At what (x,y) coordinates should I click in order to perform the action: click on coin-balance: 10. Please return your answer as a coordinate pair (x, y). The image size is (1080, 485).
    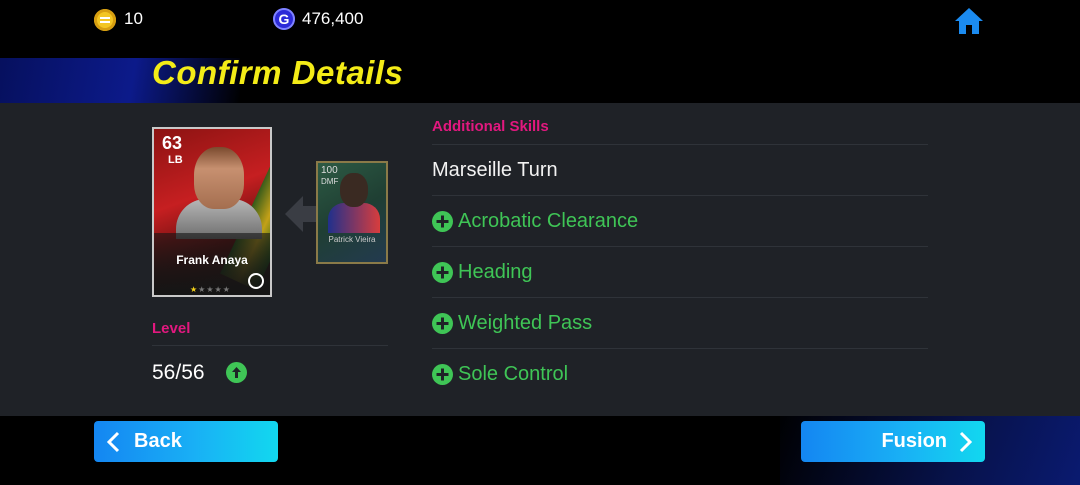
    Looking at the image, I should click on (133, 18).